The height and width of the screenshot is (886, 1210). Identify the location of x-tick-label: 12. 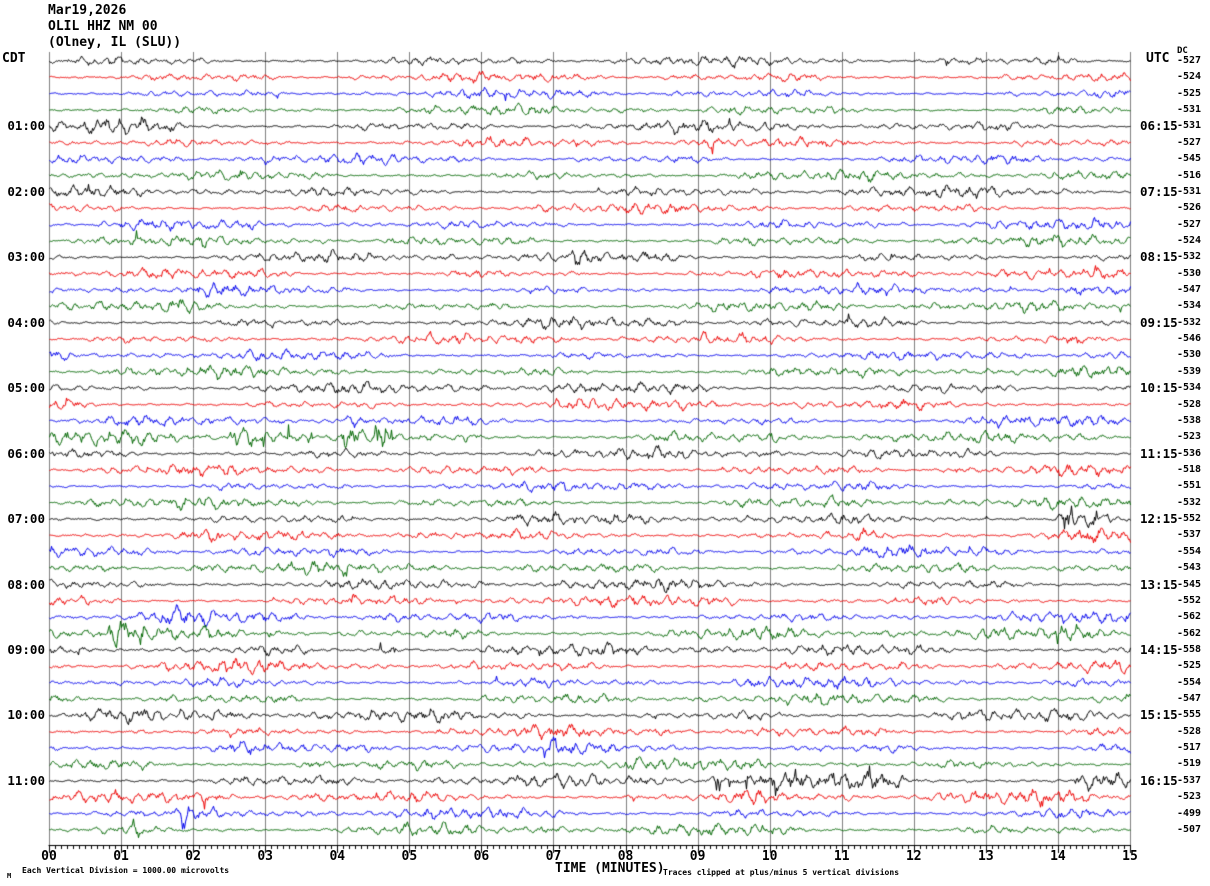
(913, 856).